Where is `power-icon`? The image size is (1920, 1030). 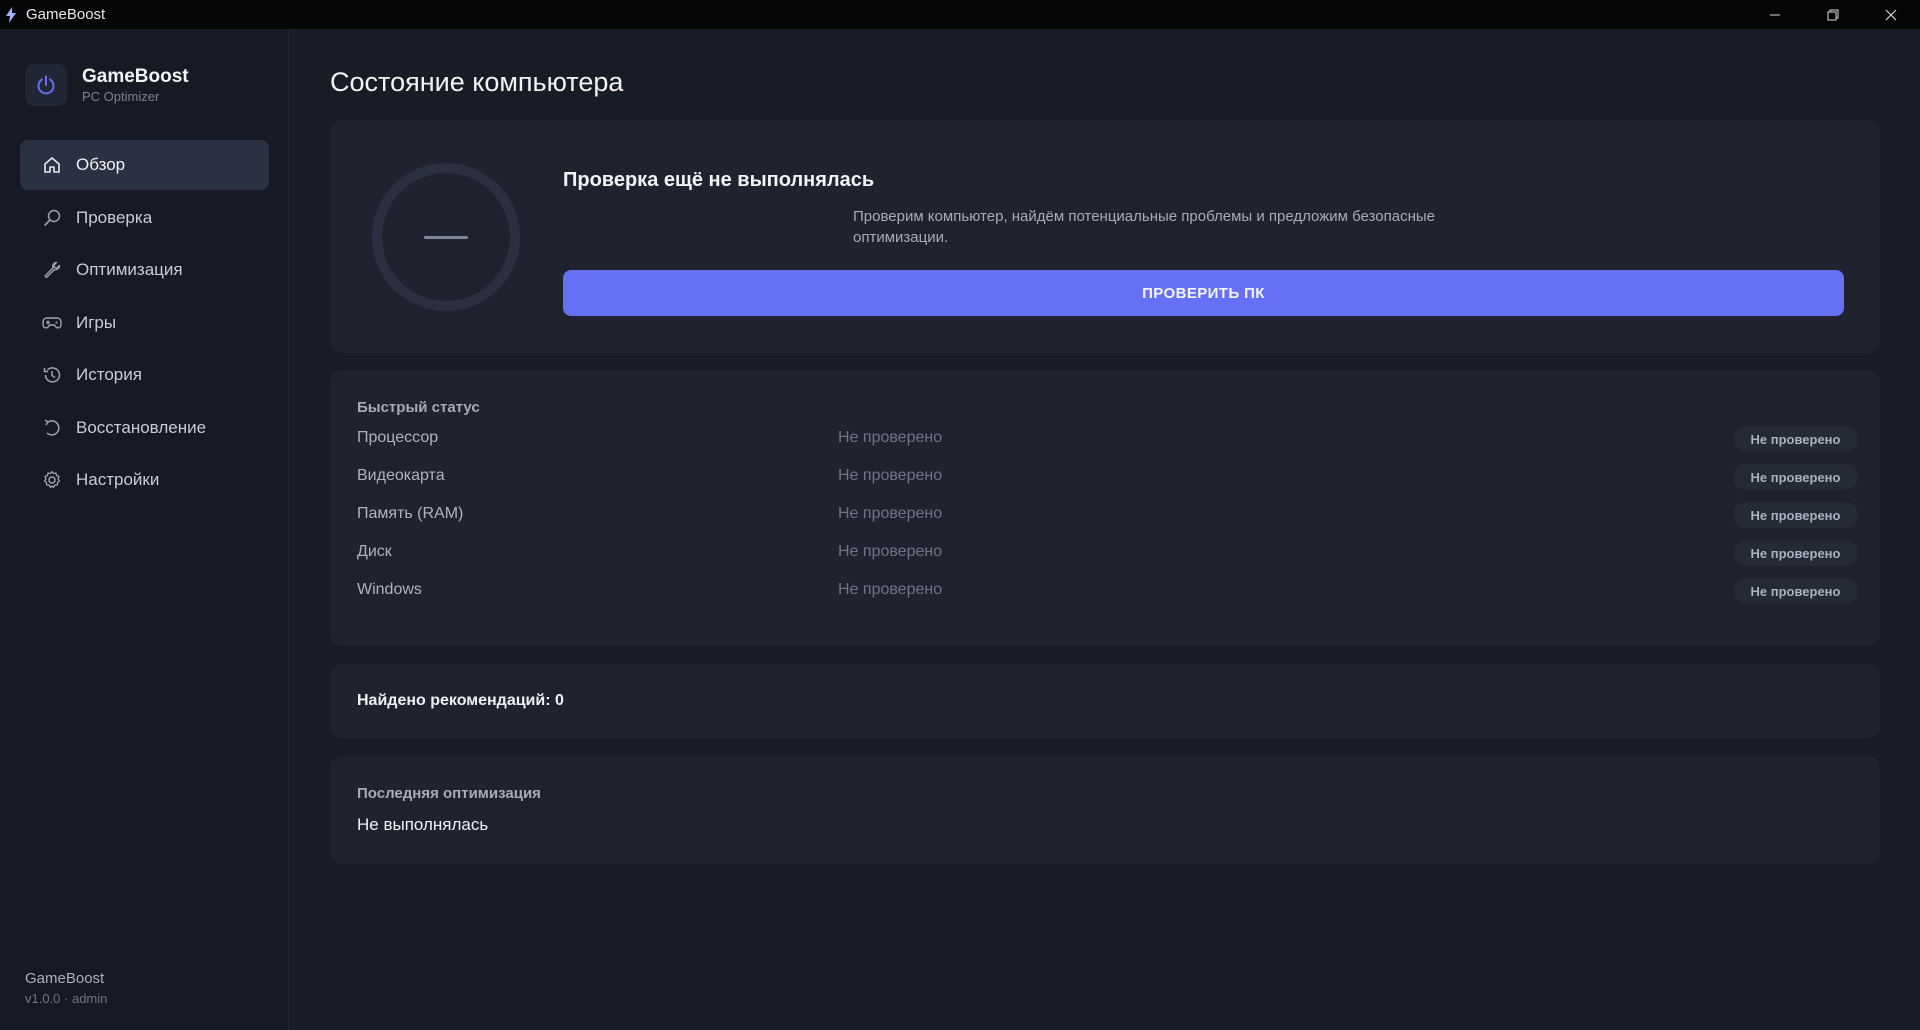 power-icon is located at coordinates (46, 85).